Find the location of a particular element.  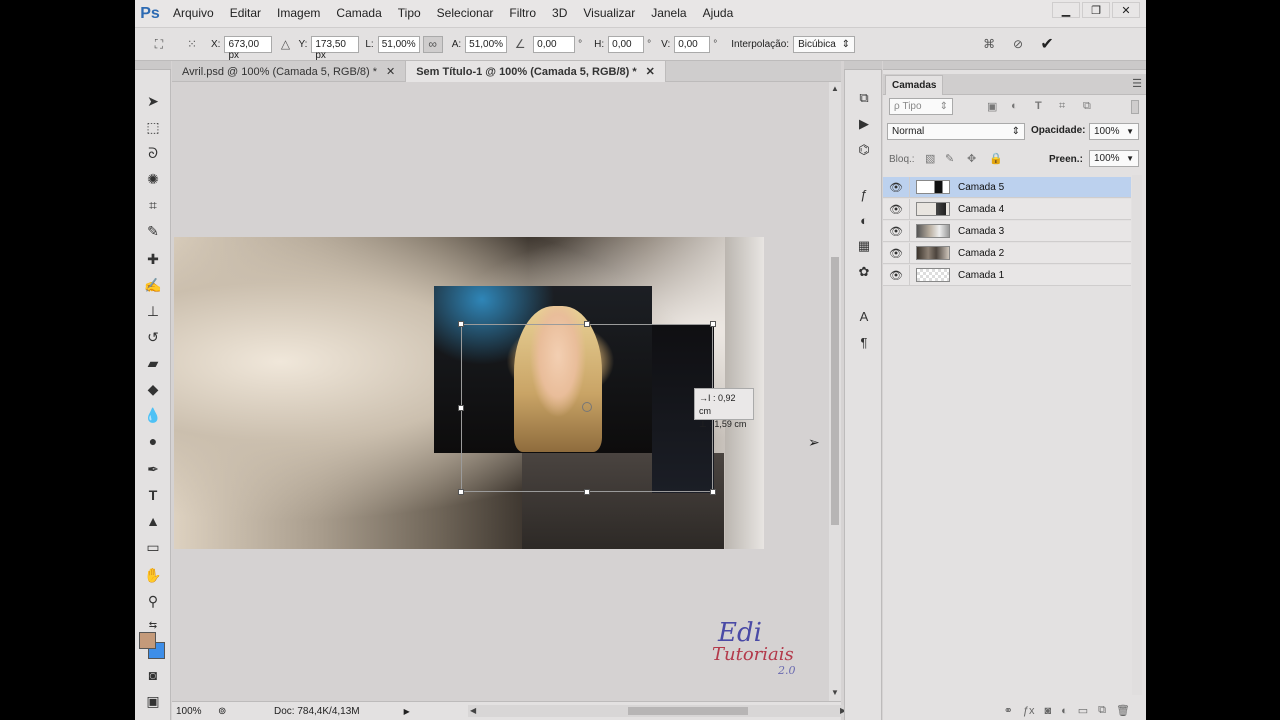

fill-field: 100% ▼ is located at coordinates (1114, 158).